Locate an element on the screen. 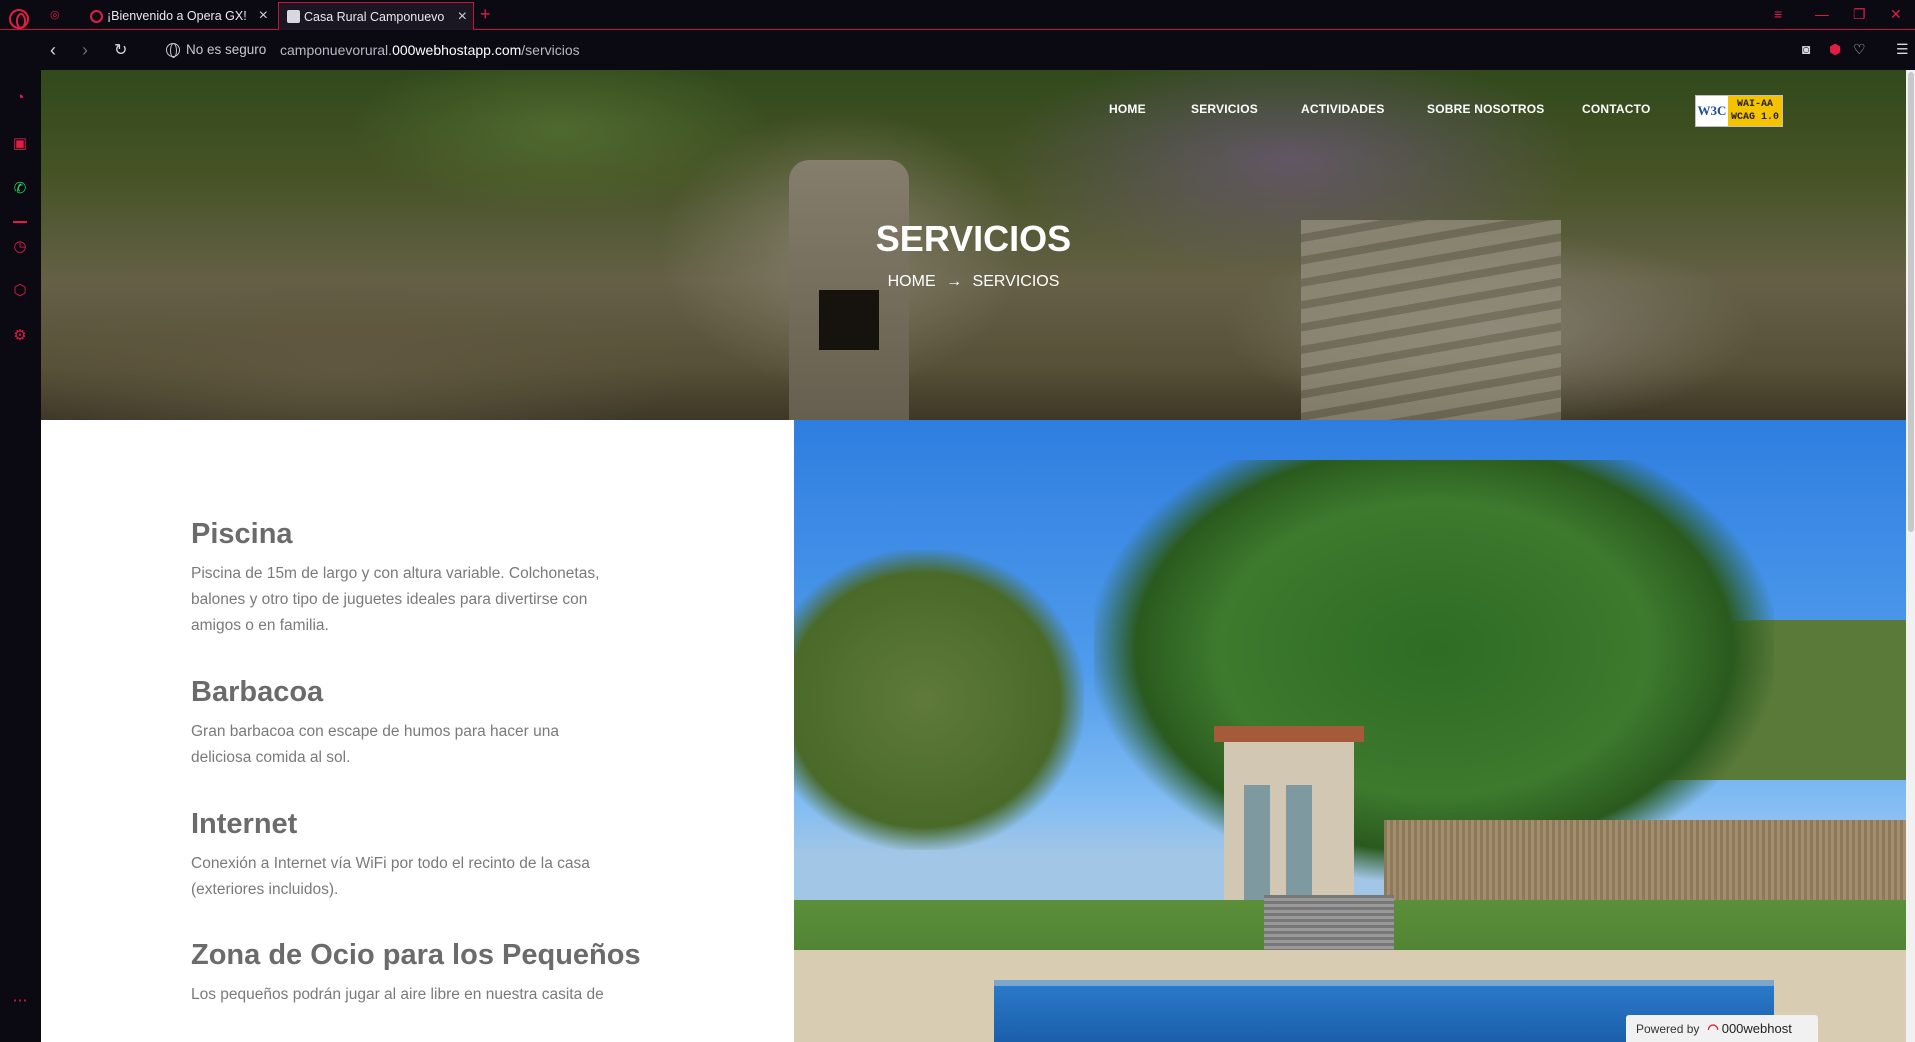  more-icon: ⋯ is located at coordinates (20, 1001).